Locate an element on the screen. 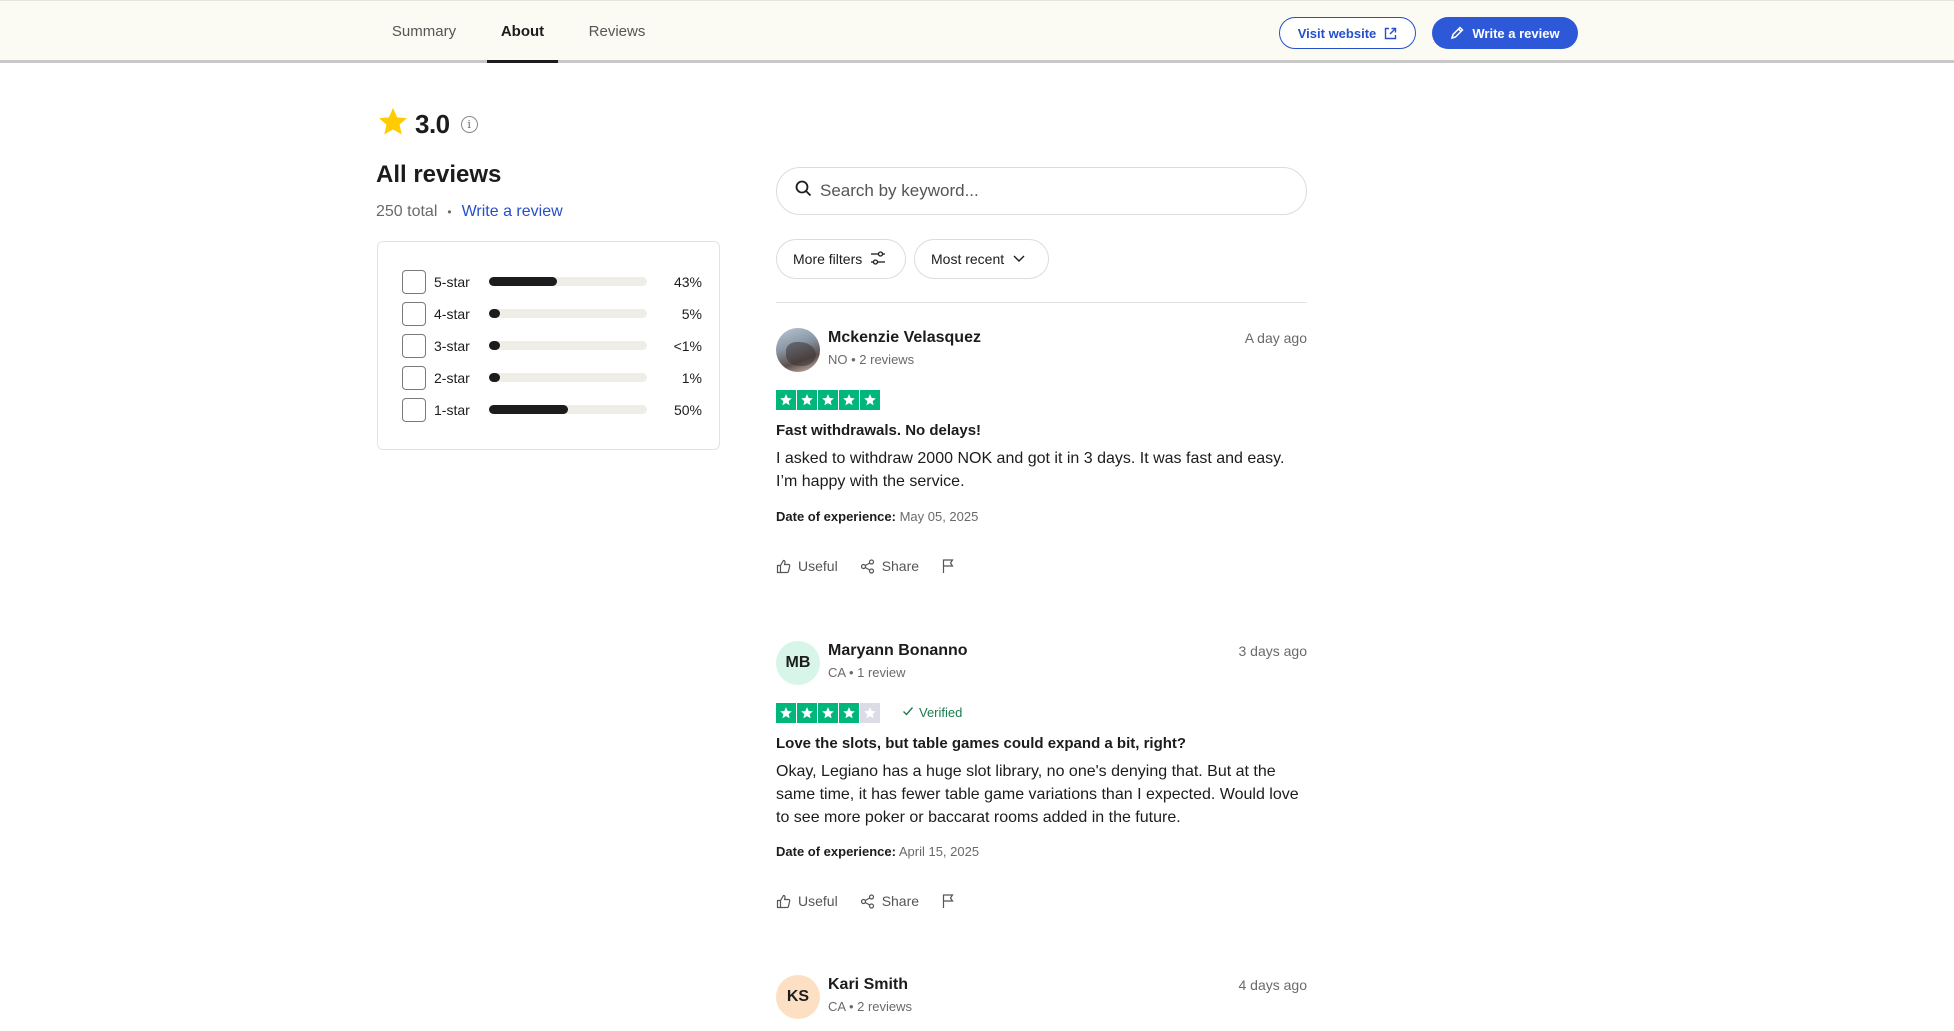  star-filter-percent: 50% is located at coordinates (687, 409).